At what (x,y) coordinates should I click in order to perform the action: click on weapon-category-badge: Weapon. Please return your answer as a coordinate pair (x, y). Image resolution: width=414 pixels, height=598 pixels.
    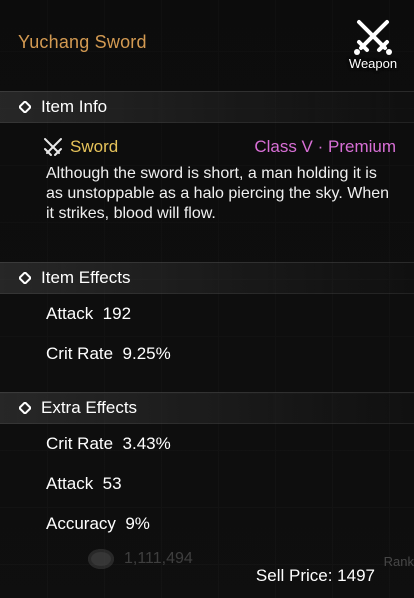
    Looking at the image, I should click on (373, 45).